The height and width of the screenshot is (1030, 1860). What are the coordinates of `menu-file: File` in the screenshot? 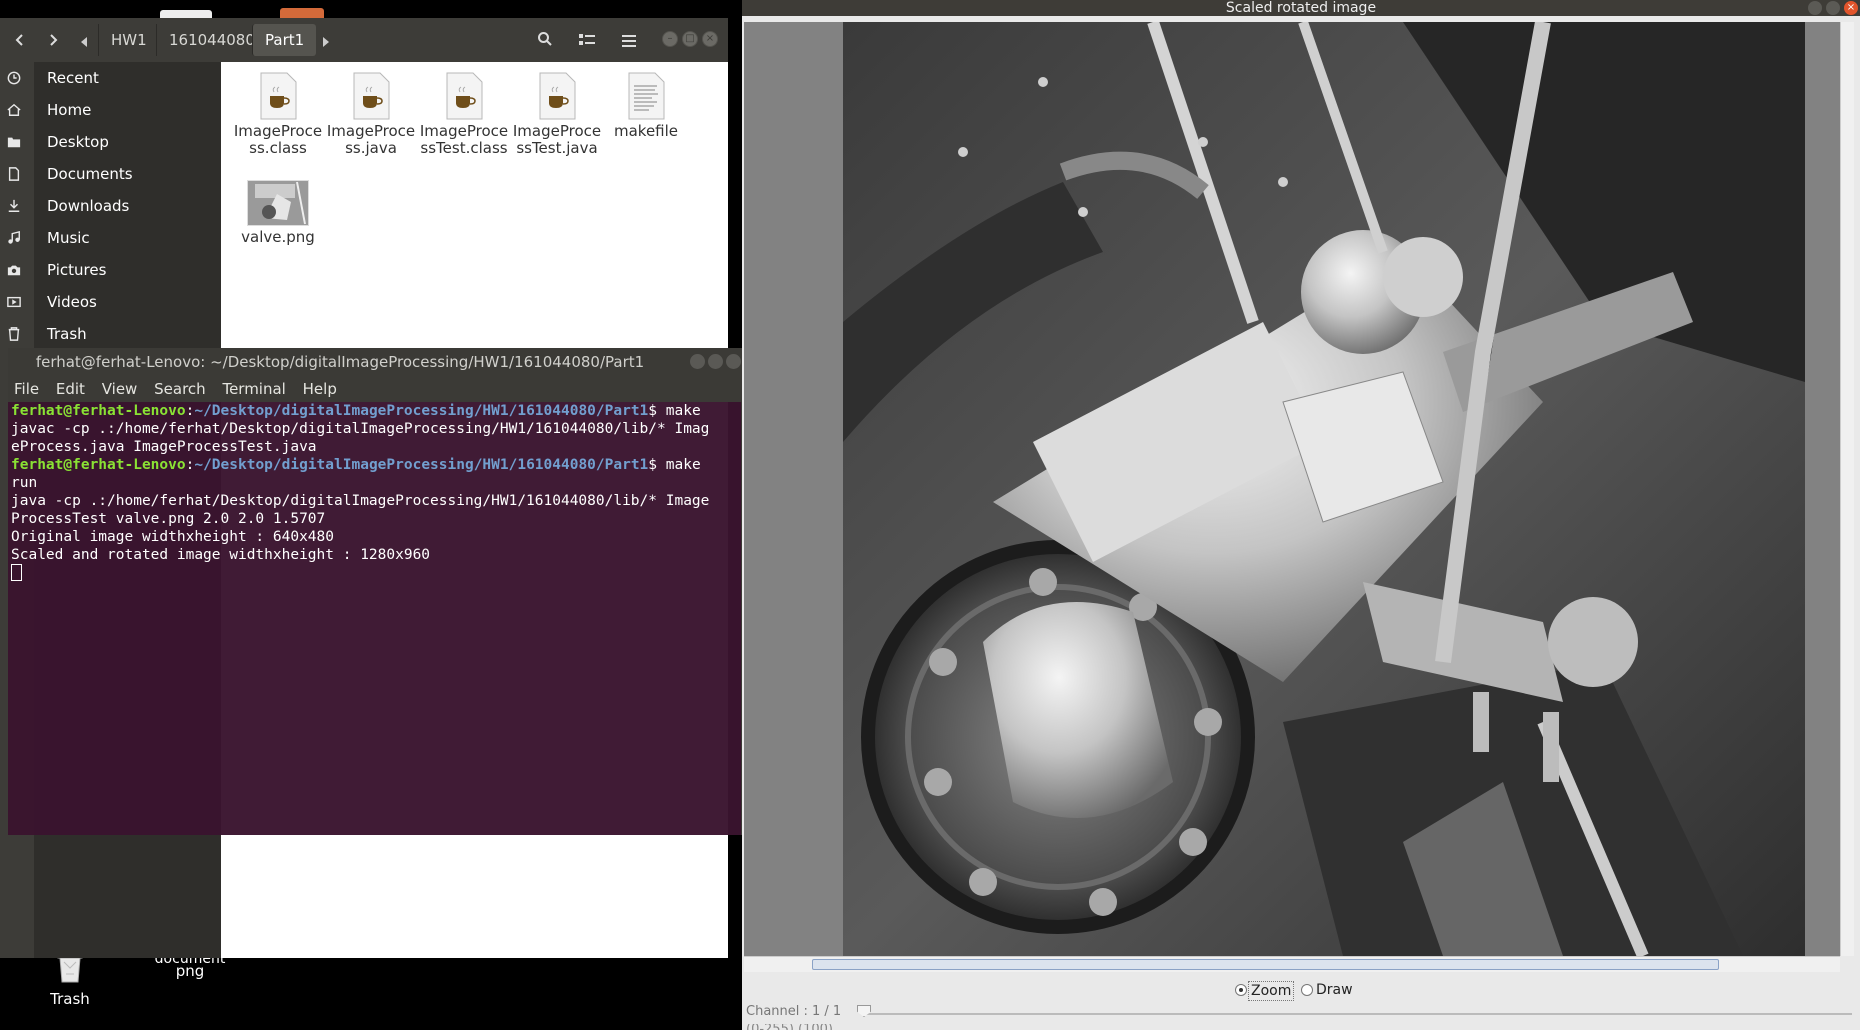 It's located at (26, 389).